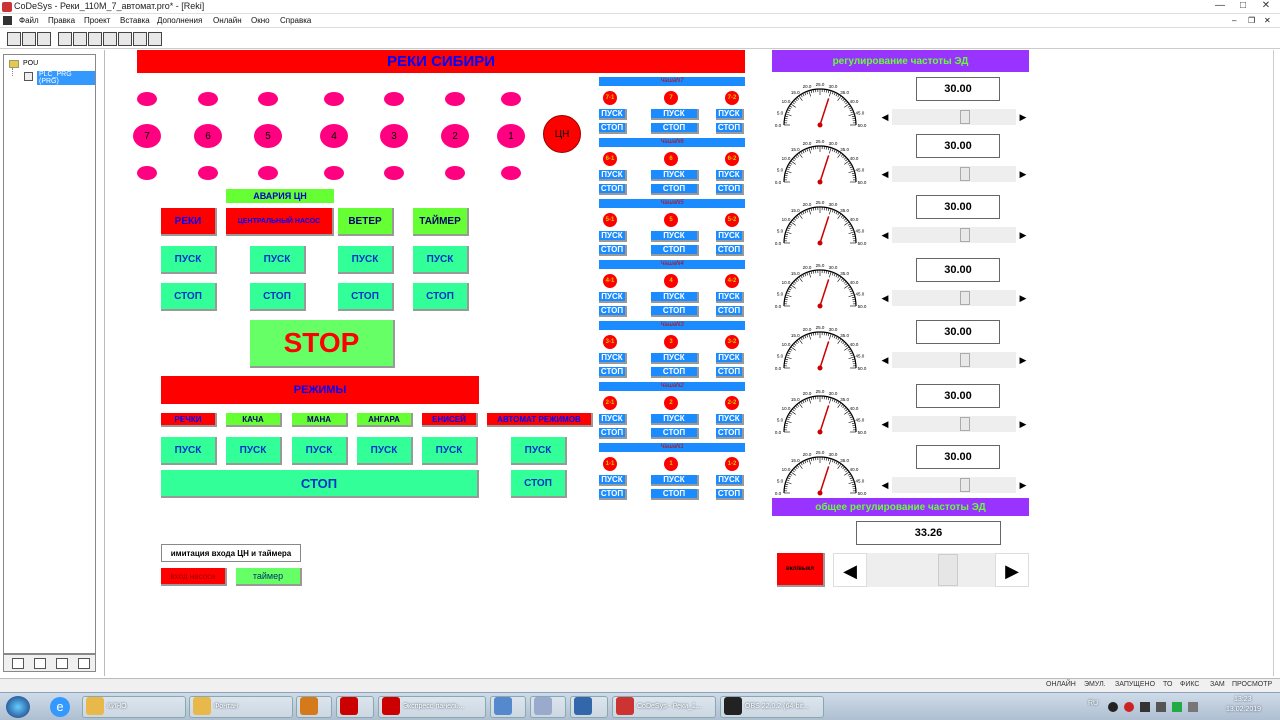 The height and width of the screenshot is (720, 1280). Describe the element at coordinates (613, 311) in the screenshot. I see `bowl-4-stop-button-0: СТОП` at that location.